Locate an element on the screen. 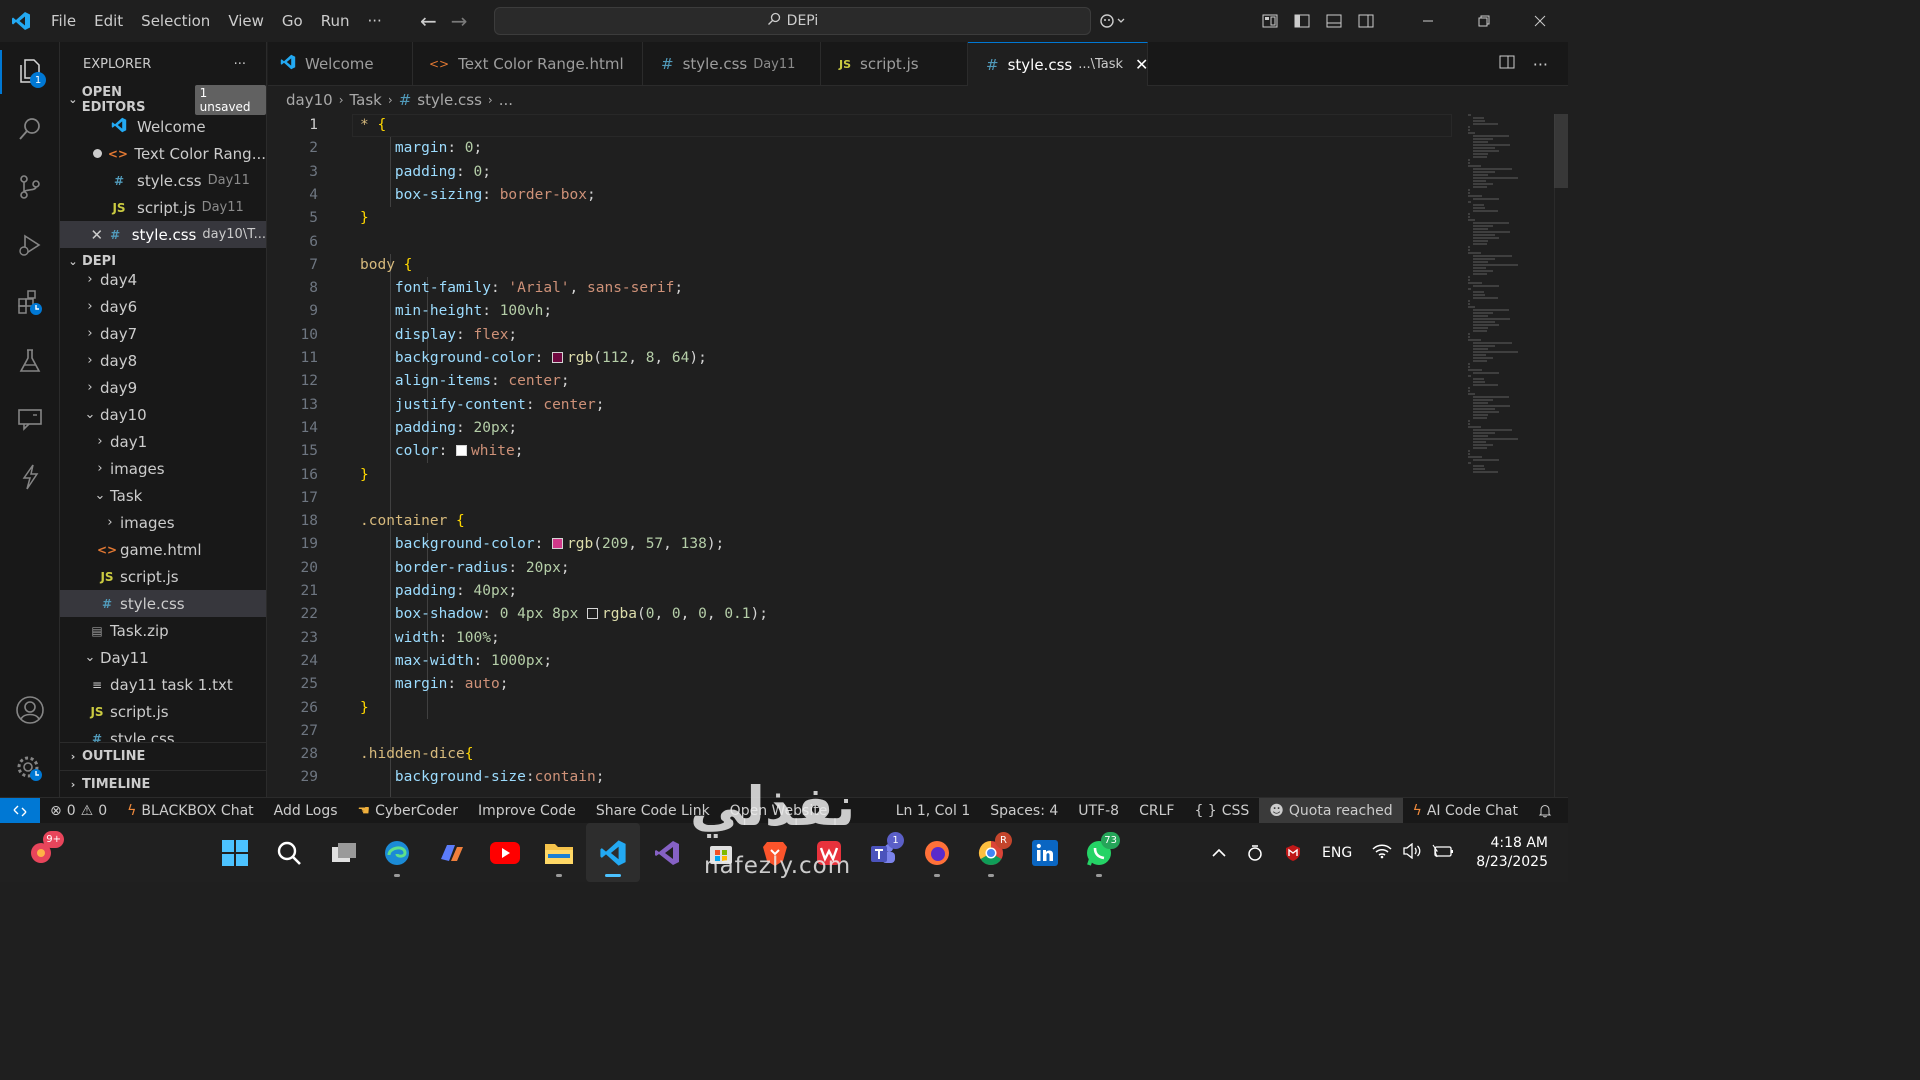 The image size is (1920, 1080). minimap is located at coordinates (1491, 304).